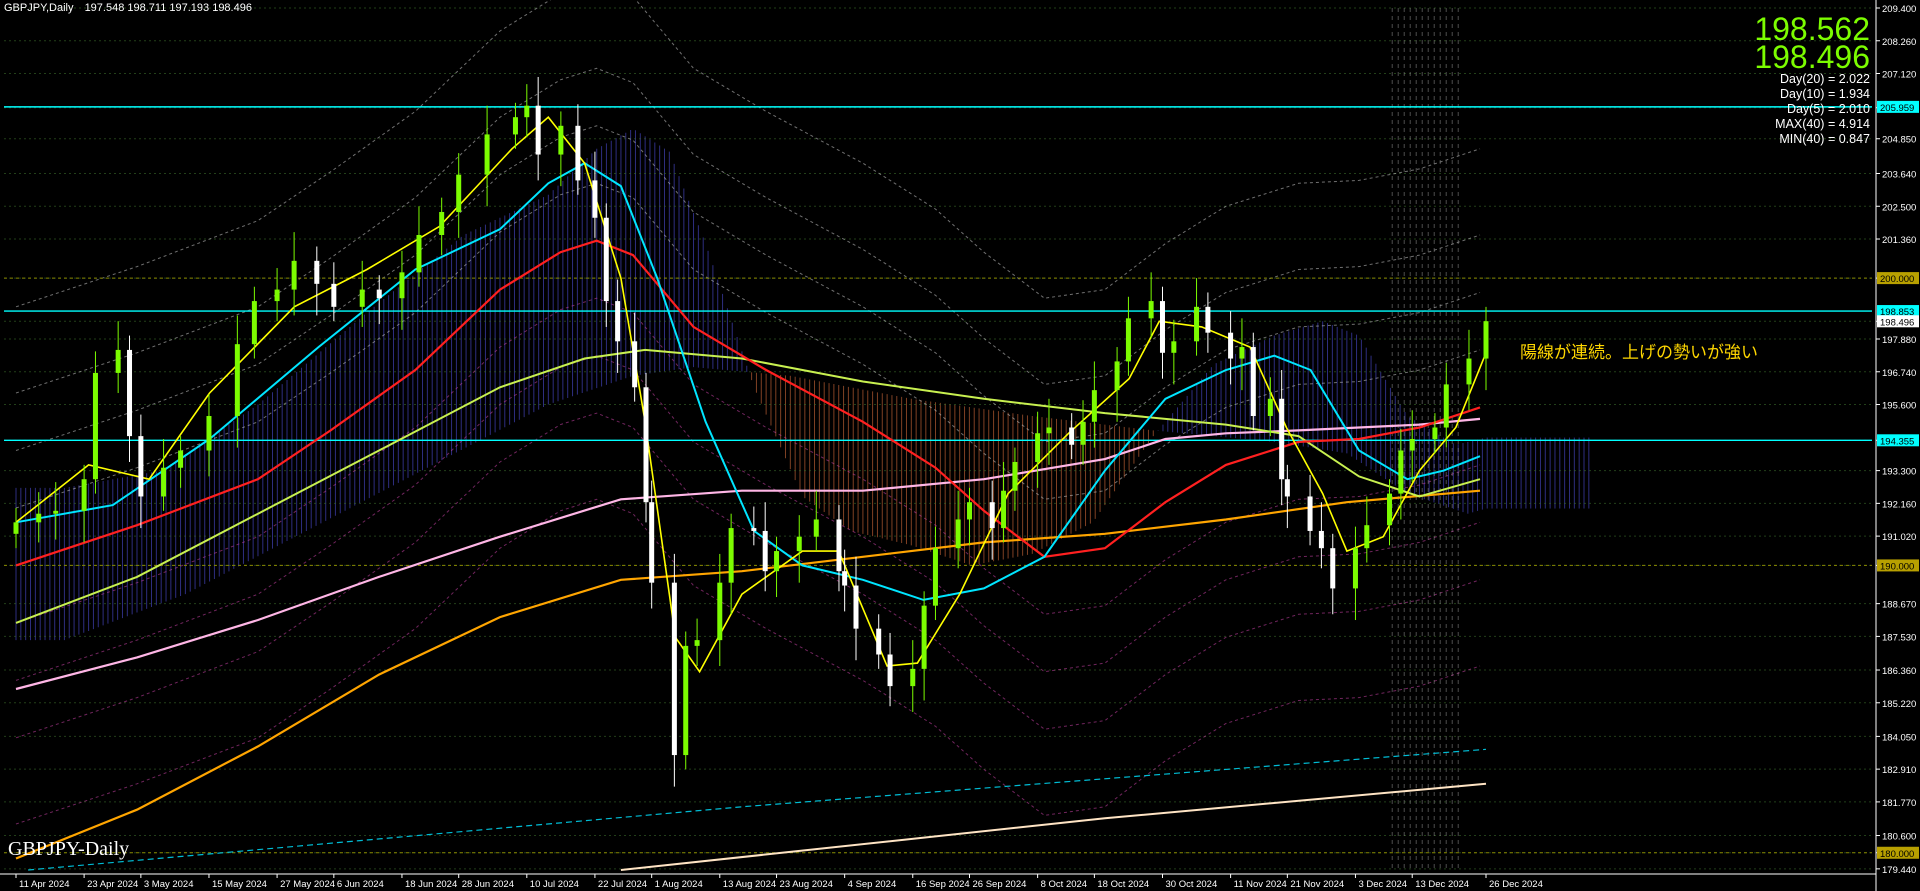 This screenshot has width=1920, height=891. I want to click on time-tick-label: 10 Jul 2024, so click(554, 884).